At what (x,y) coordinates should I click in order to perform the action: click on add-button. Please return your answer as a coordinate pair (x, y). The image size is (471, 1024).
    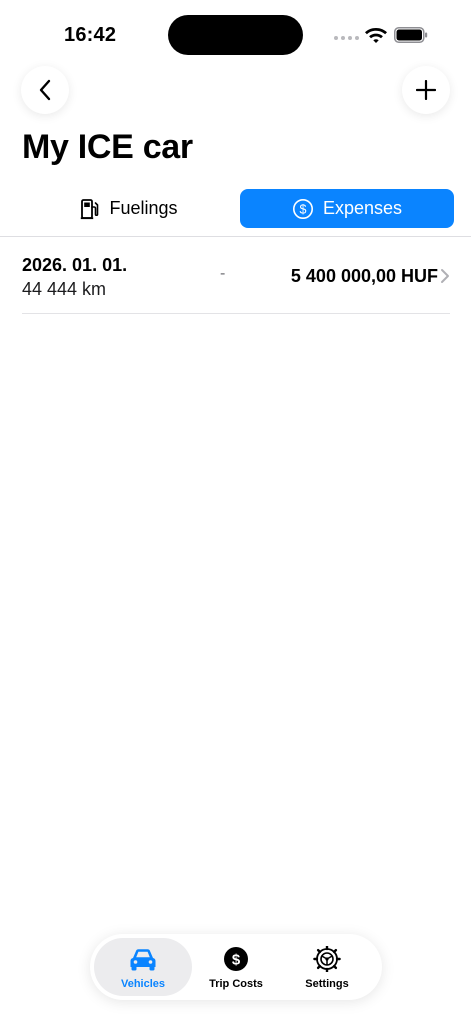
    Looking at the image, I should click on (426, 90).